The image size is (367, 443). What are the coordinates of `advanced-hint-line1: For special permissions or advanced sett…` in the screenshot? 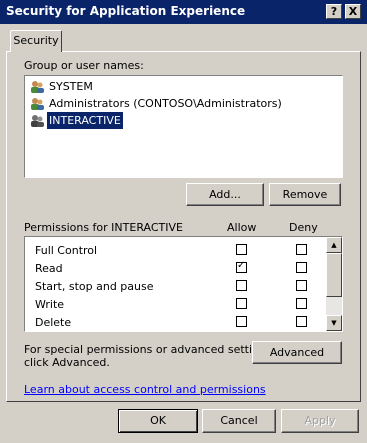 It's located at (150, 349).